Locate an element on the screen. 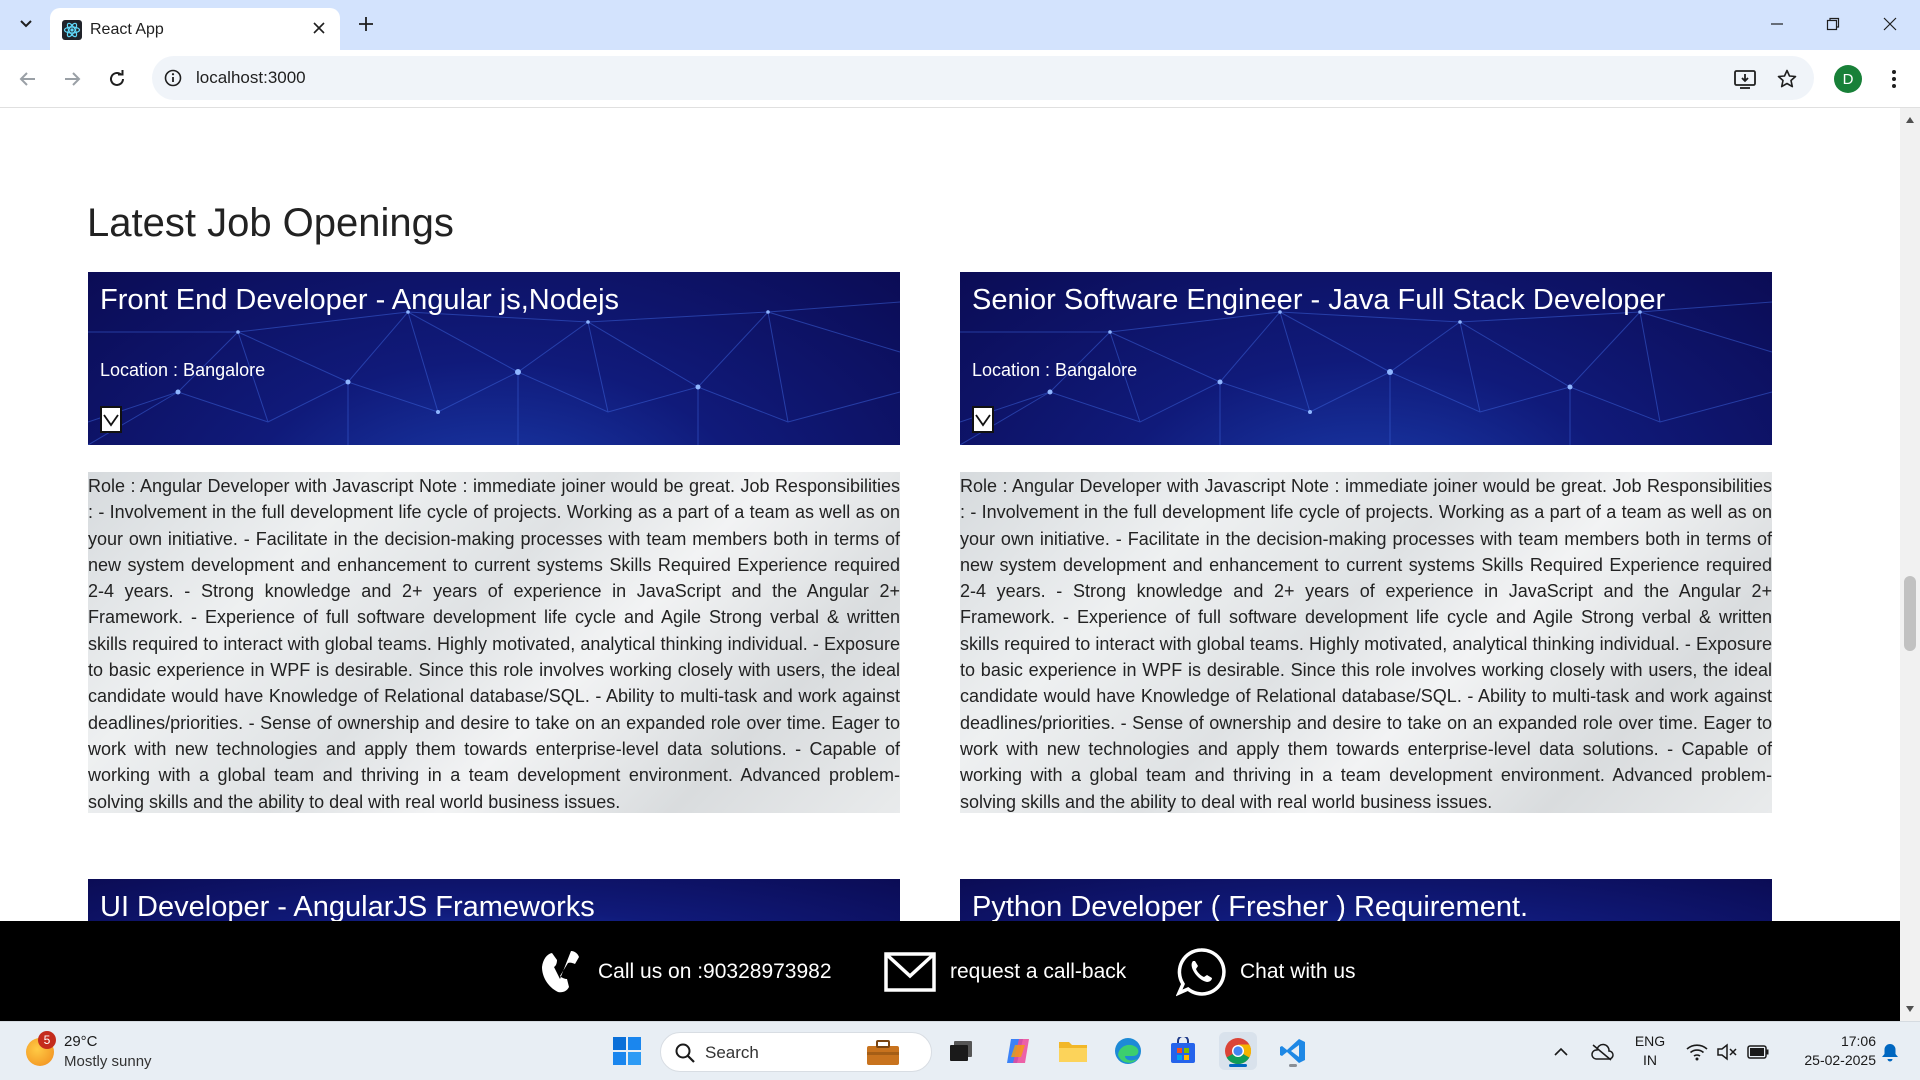  wifi-status is located at coordinates (1697, 1051).